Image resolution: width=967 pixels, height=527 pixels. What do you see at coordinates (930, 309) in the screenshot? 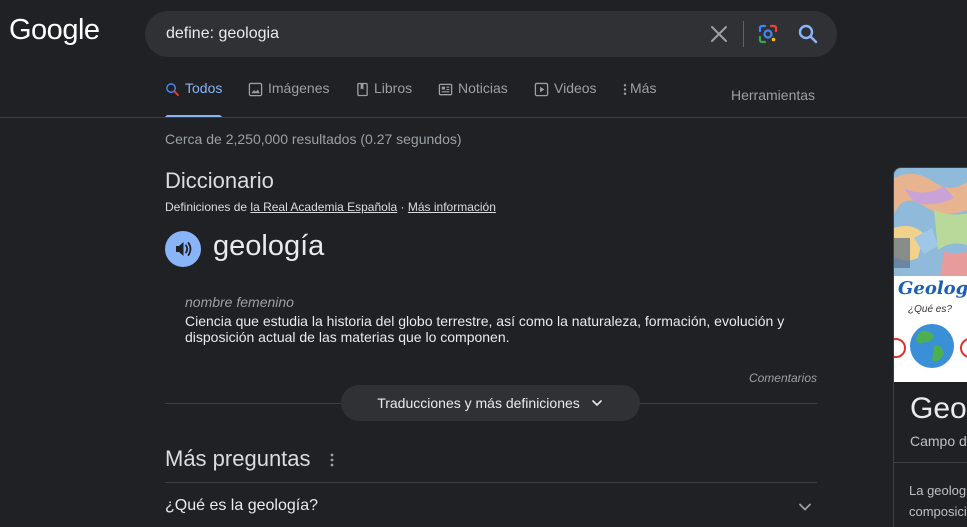
I see `thumbnail-subcaption: ¿Qué es?` at bounding box center [930, 309].